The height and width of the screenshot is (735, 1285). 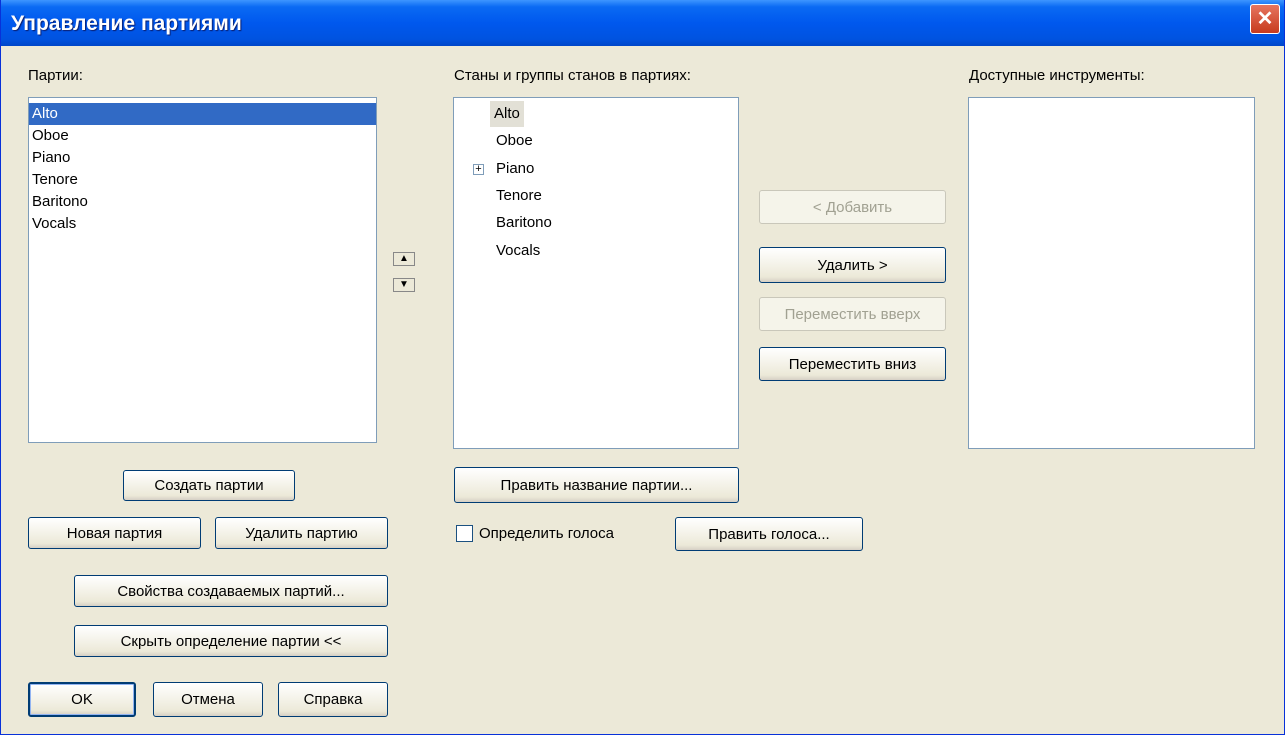 What do you see at coordinates (514, 141) in the screenshot?
I see `staves-tree-item: Oboe` at bounding box center [514, 141].